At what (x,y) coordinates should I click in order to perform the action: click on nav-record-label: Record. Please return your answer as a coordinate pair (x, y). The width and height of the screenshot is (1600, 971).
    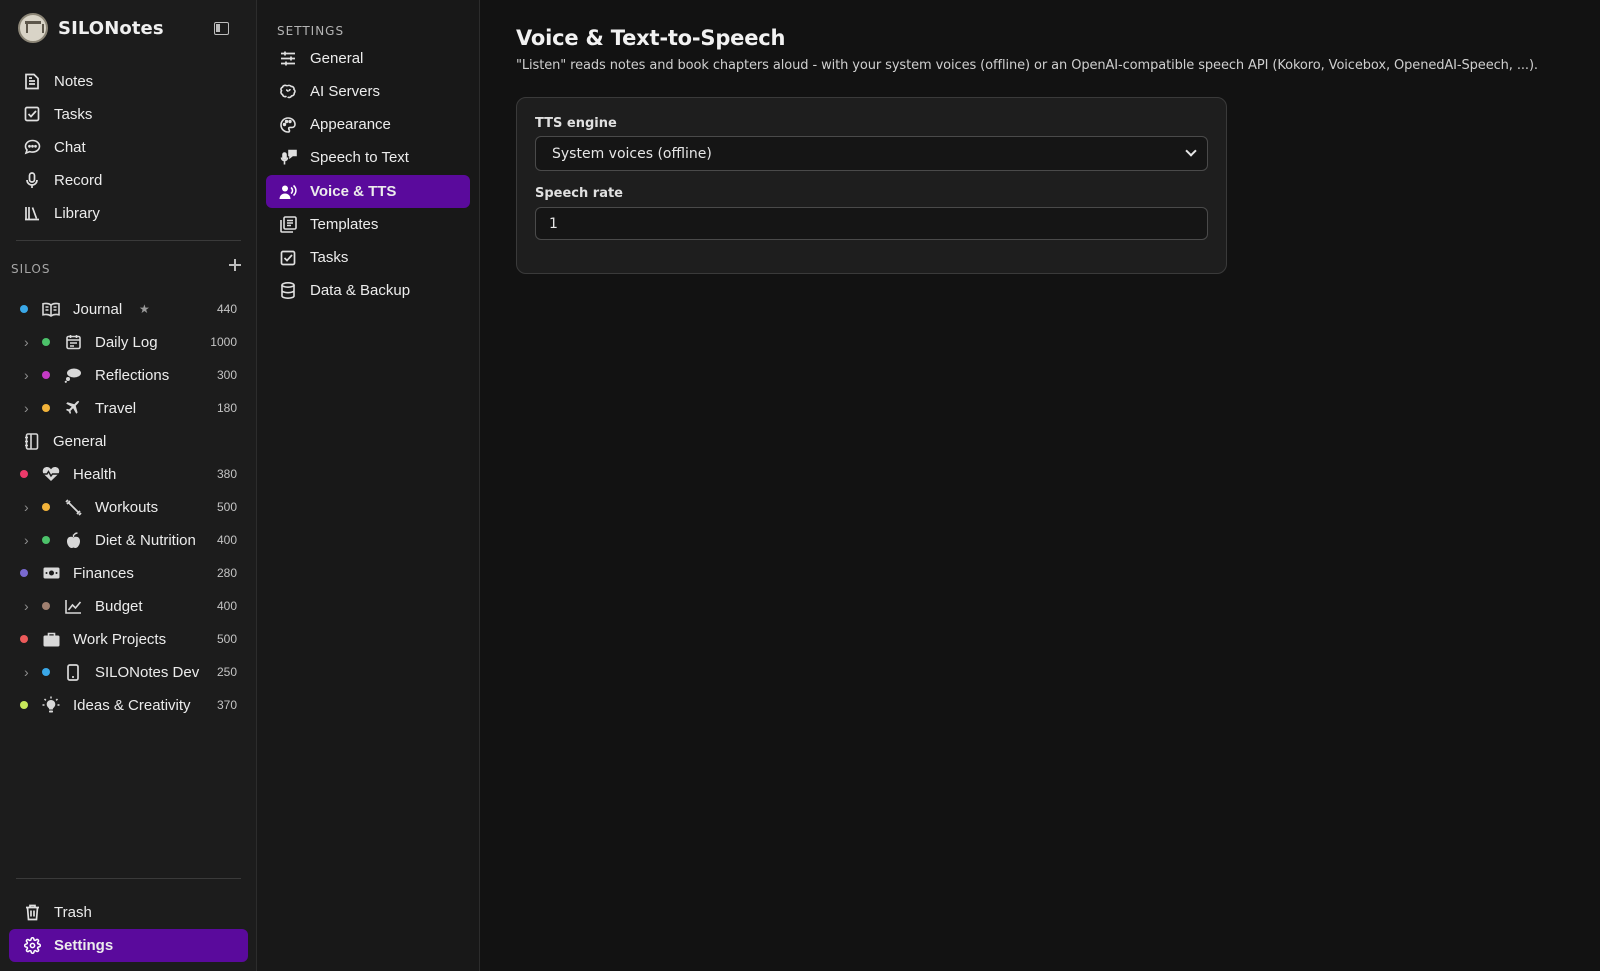
    Looking at the image, I should click on (78, 180).